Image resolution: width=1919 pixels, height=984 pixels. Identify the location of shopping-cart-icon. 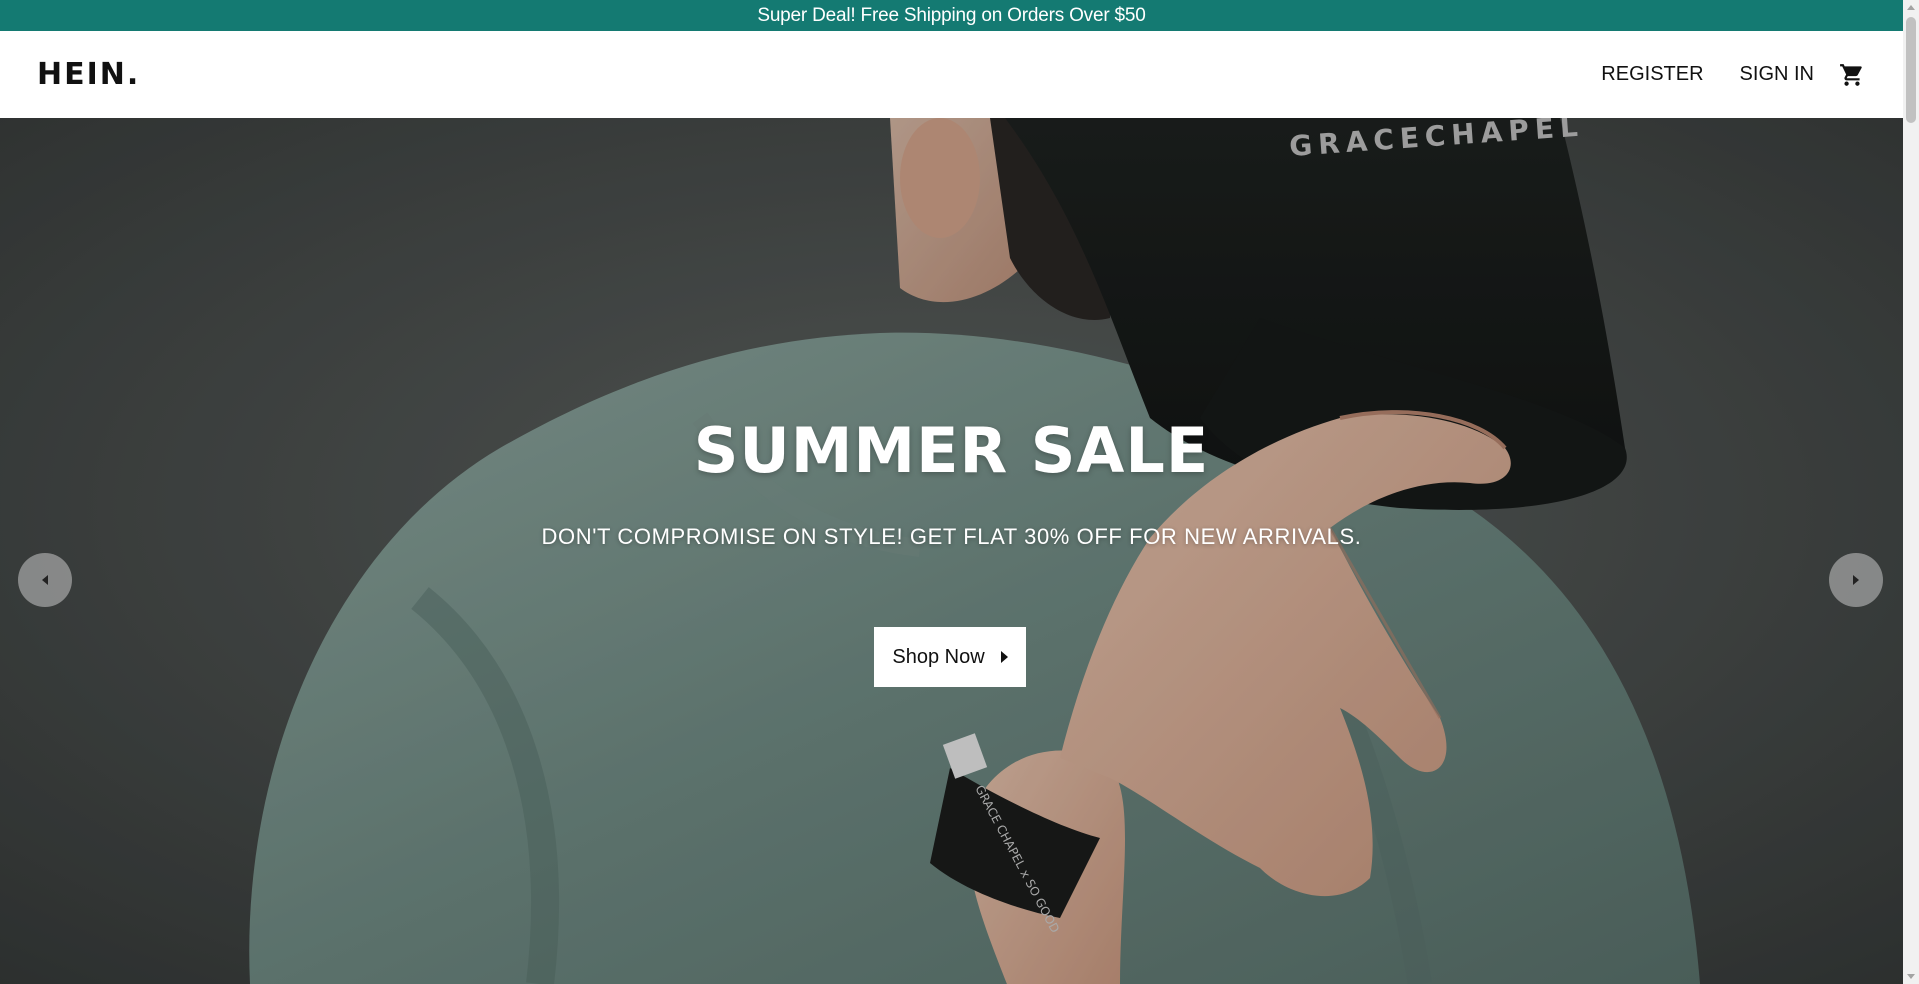
(1852, 75).